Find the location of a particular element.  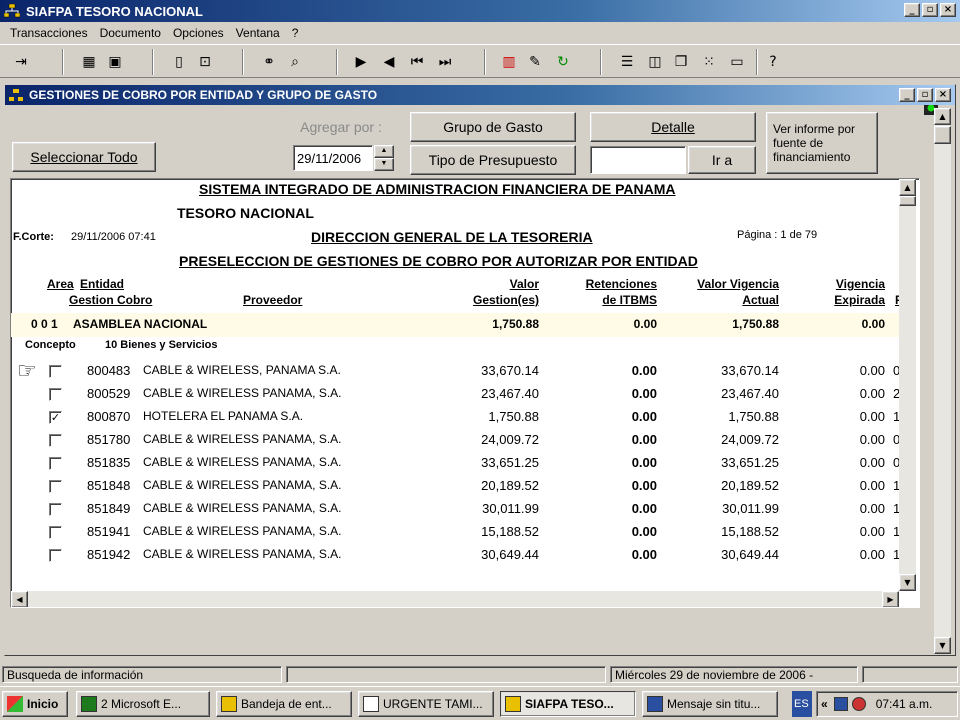

grupo-gasto-button: Grupo de Gasto is located at coordinates (493, 127).